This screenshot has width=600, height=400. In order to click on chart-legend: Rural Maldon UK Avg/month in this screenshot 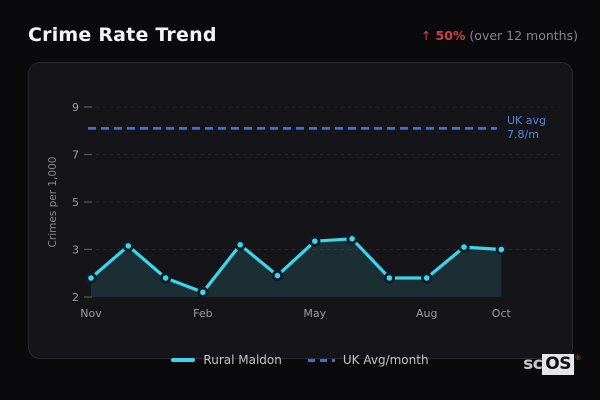, I will do `click(300, 360)`.